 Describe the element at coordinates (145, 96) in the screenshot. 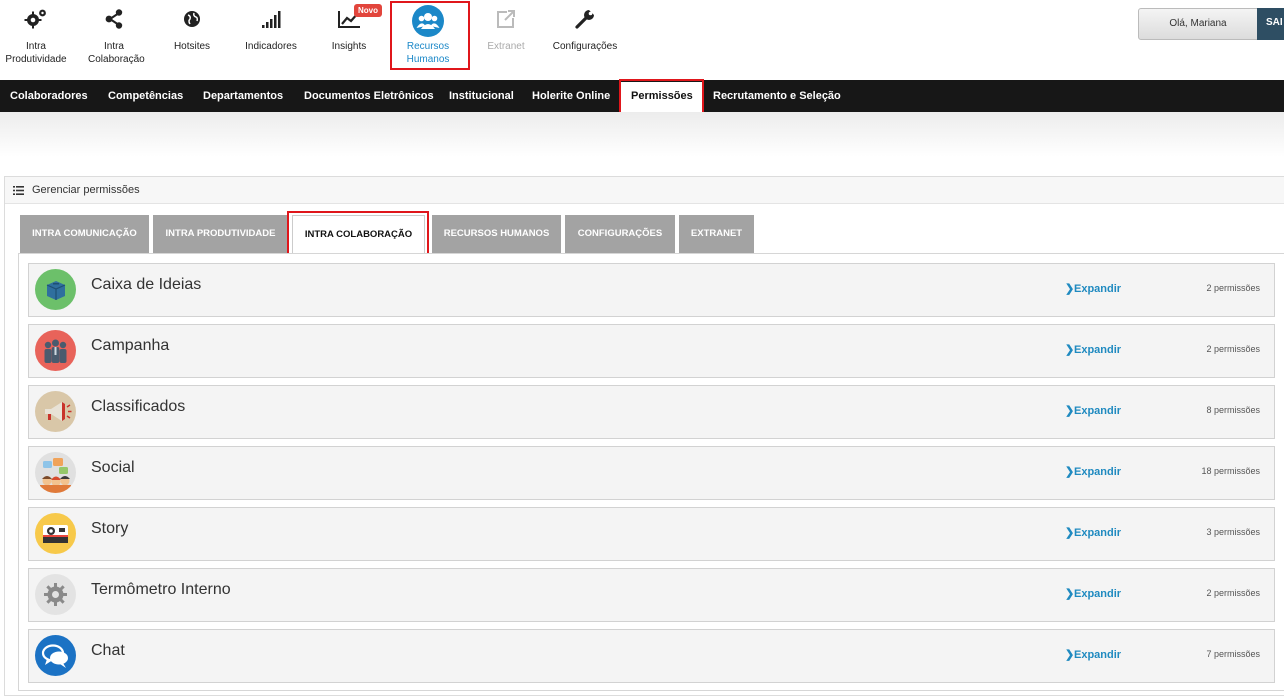

I see `subnav-competencias: Competências` at that location.